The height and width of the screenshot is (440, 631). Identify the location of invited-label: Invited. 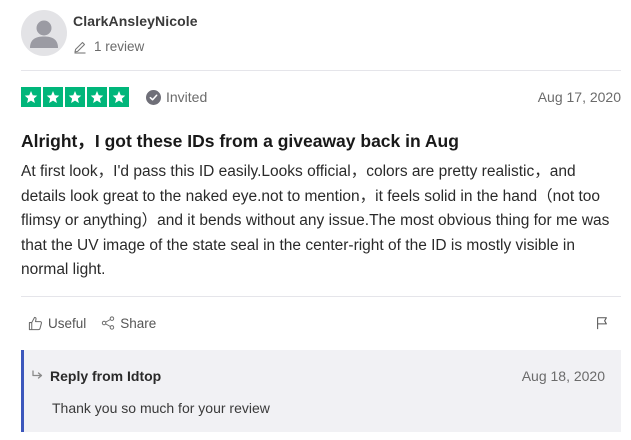
(187, 97).